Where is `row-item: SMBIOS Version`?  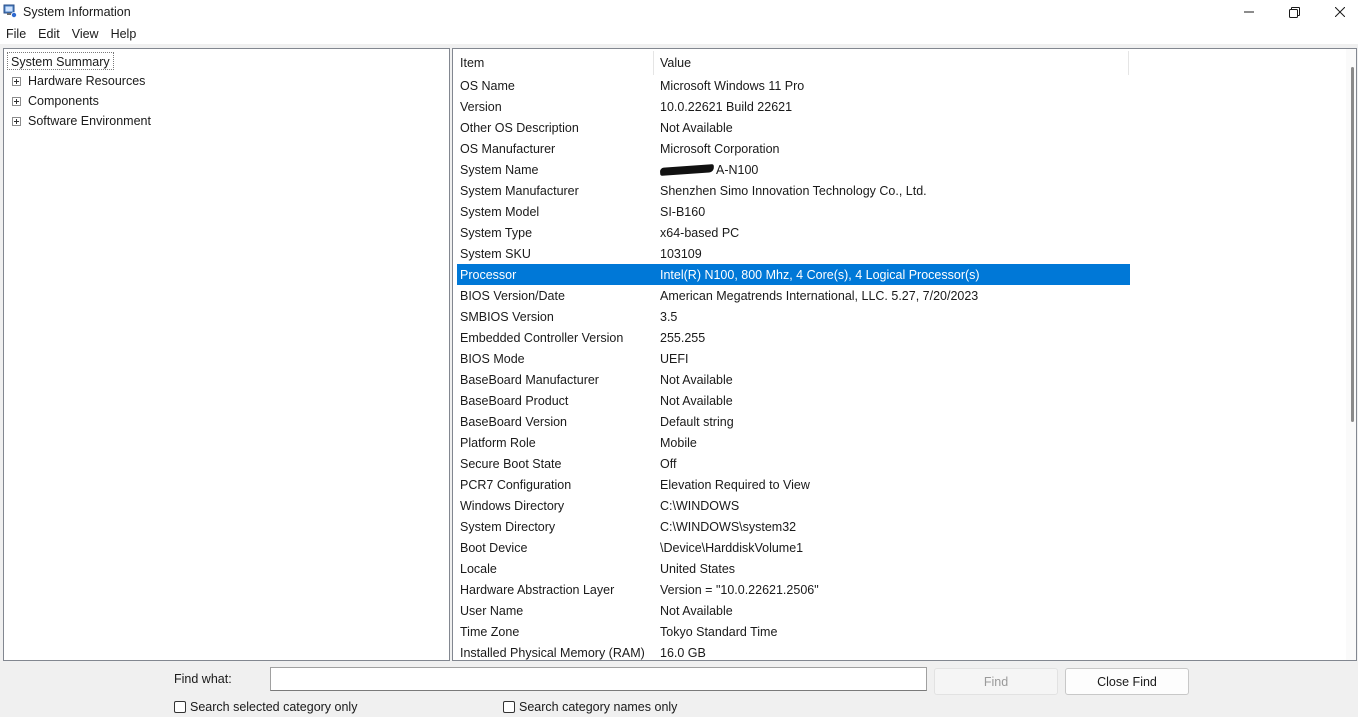 row-item: SMBIOS Version is located at coordinates (507, 316).